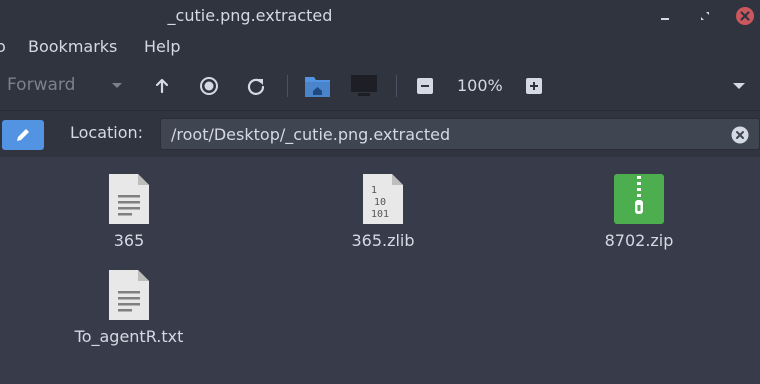  What do you see at coordinates (117, 86) in the screenshot?
I see `forward-history-dropdown-icon` at bounding box center [117, 86].